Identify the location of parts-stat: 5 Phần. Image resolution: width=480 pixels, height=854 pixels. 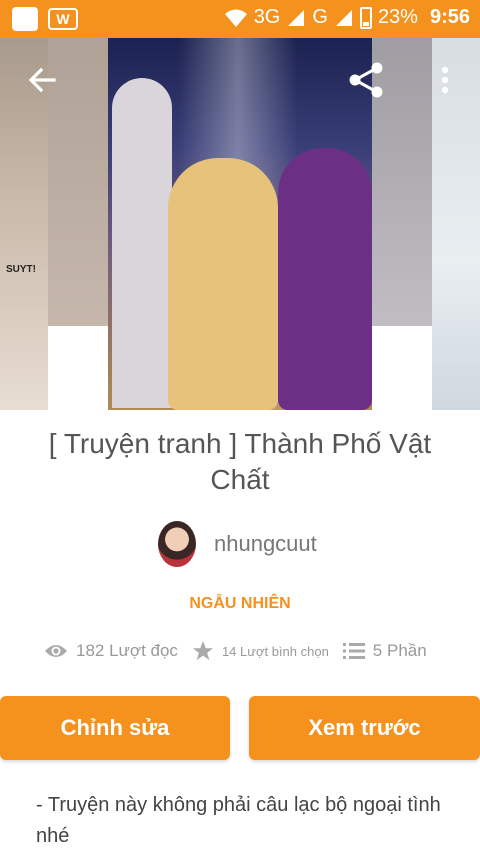
(384, 651).